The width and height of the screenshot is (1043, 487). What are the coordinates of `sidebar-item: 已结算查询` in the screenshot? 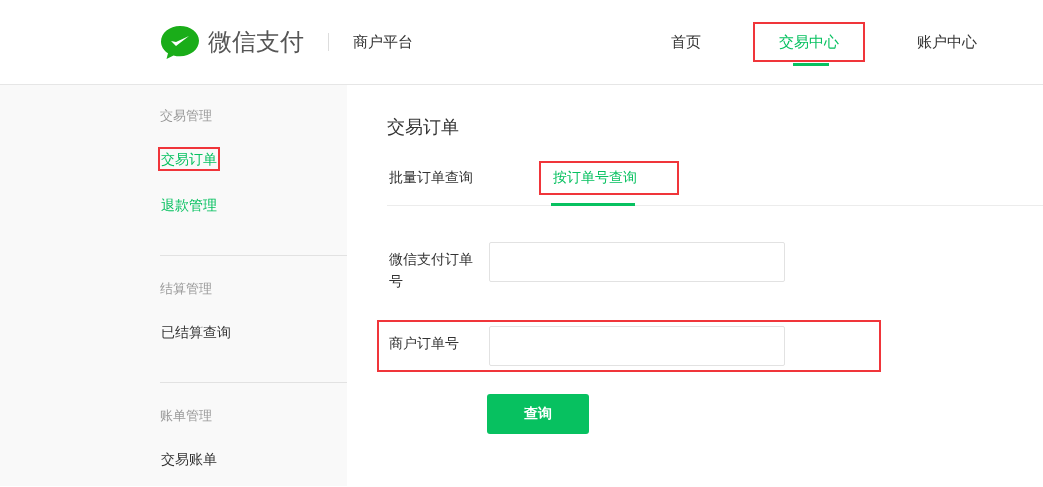 It's located at (196, 332).